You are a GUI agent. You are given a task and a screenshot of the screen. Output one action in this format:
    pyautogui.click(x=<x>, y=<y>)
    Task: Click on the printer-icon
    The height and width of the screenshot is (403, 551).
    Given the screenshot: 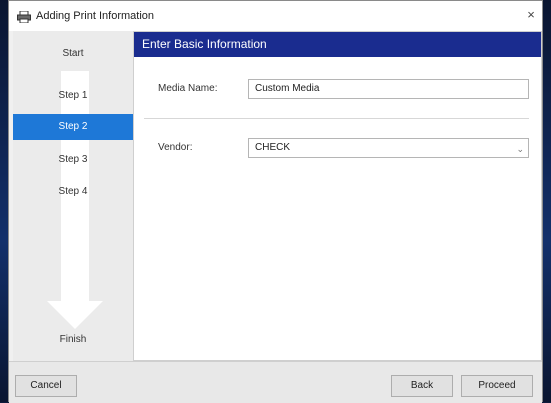 What is the action you would take?
    pyautogui.click(x=24, y=17)
    